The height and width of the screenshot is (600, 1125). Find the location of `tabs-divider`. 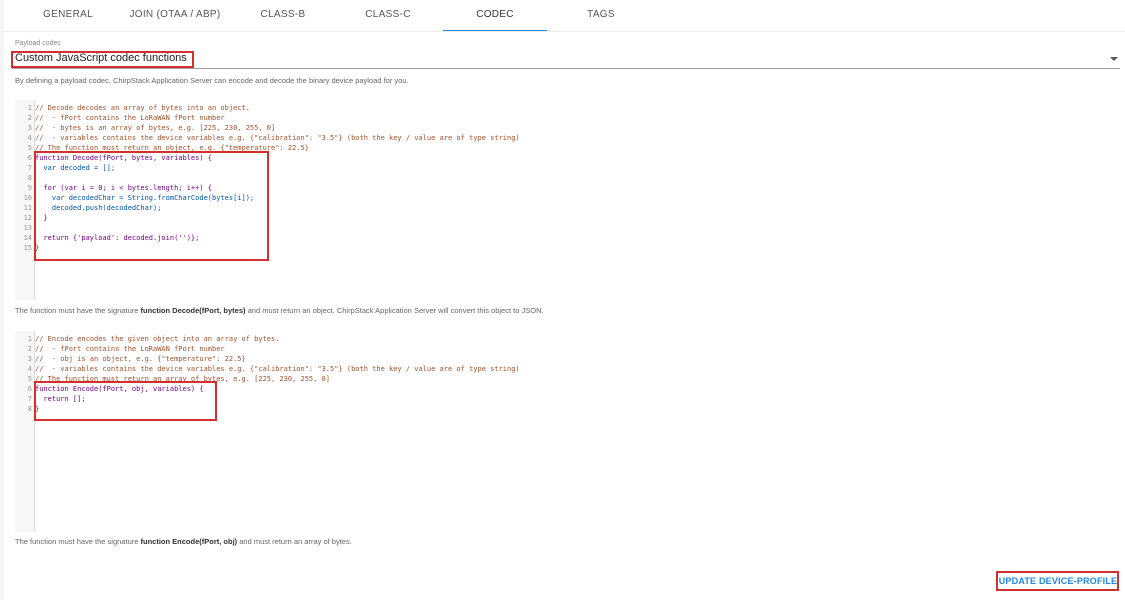

tabs-divider is located at coordinates (564, 31).